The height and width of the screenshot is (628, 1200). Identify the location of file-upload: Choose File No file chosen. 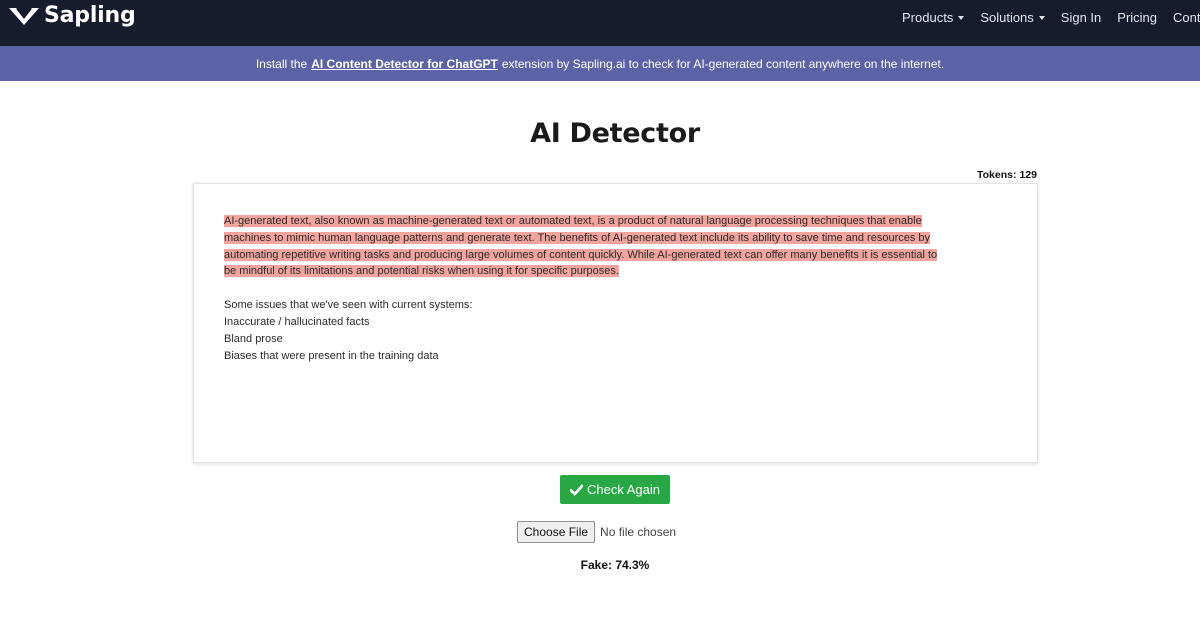
(596, 532).